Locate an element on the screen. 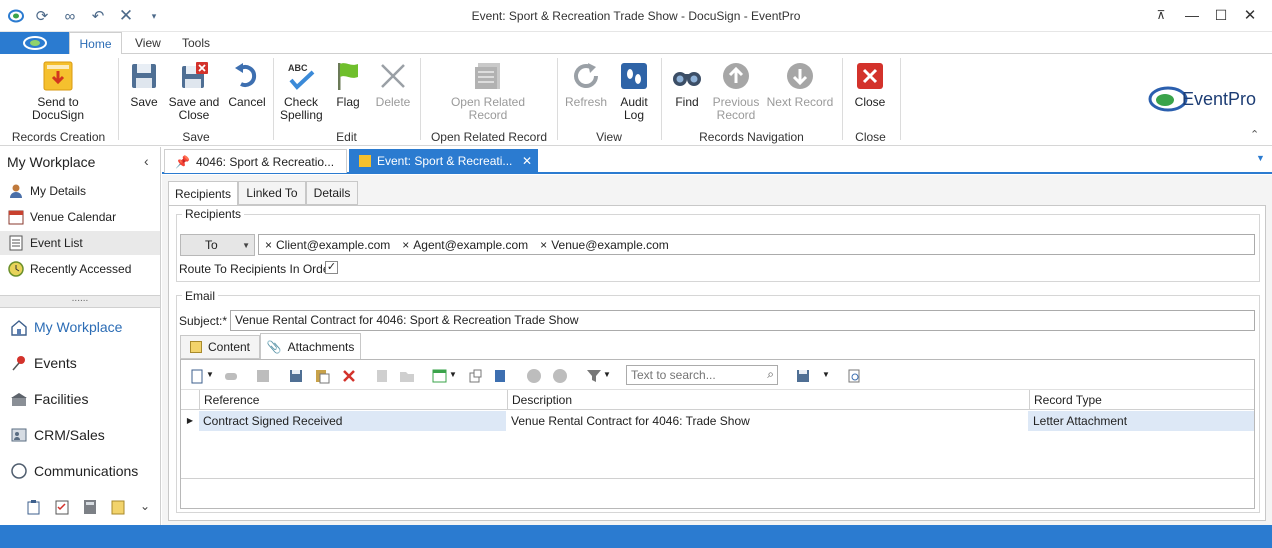 The height and width of the screenshot is (548, 1272). related-record-icon is located at coordinates (488, 76).